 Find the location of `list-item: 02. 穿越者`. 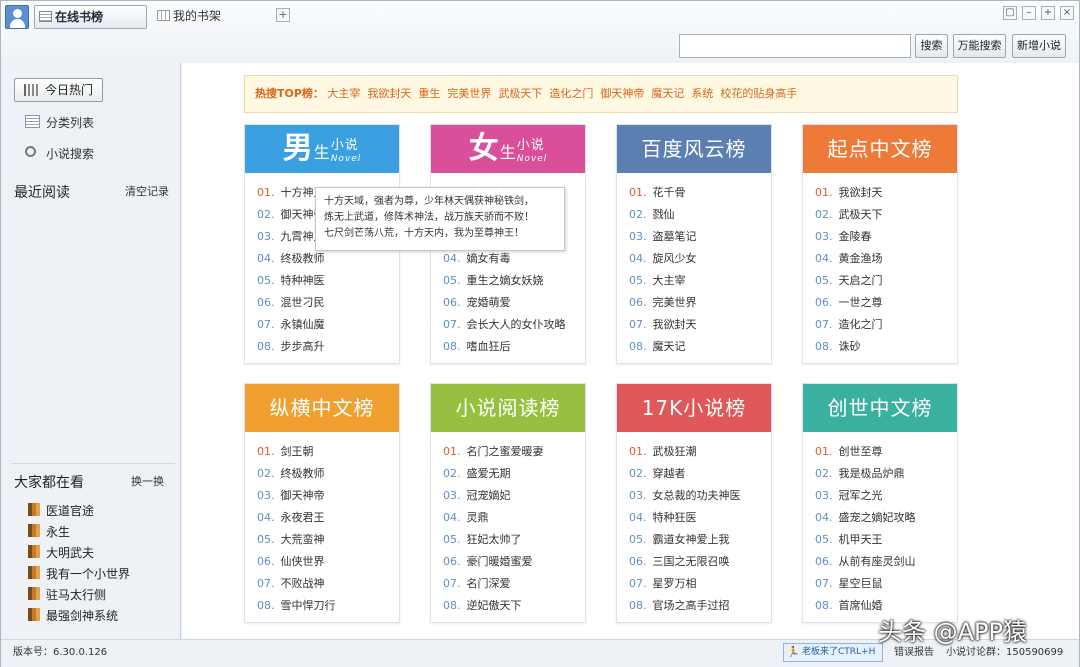

list-item: 02. 穿越者 is located at coordinates (700, 474).